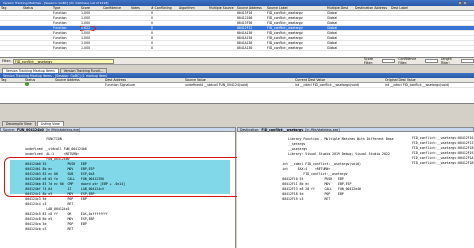 This screenshot has width=474, height=248. Describe the element at coordinates (389, 61) in the screenshot. I see `score-filter-input` at that location.